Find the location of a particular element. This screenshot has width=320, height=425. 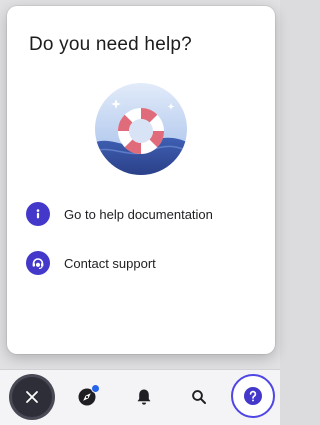

help-documentation-label: Go to help documentation is located at coordinates (138, 214).